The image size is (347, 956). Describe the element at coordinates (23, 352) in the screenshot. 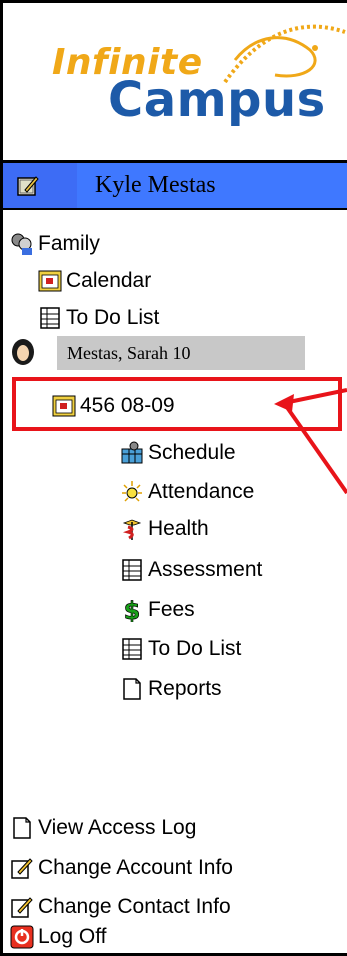

I see `student-avatar-icon` at that location.